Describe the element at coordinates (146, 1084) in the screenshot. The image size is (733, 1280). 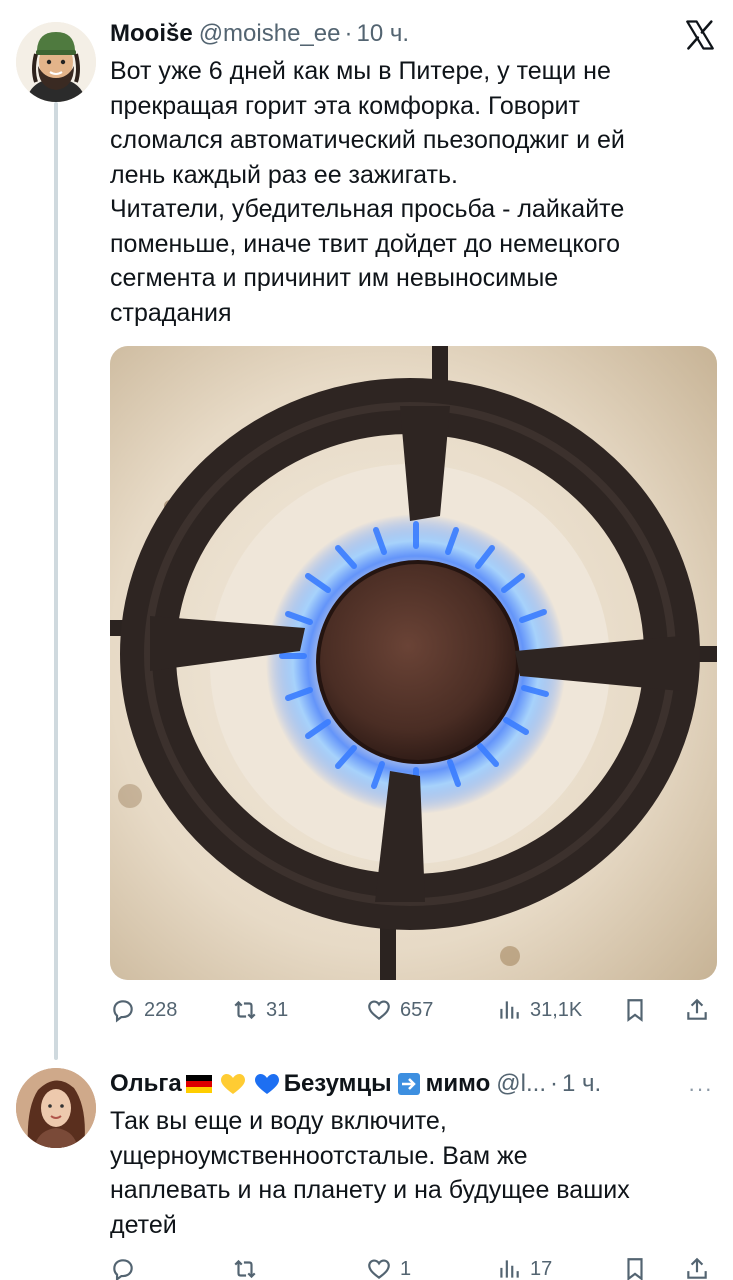
I see `reply-author-name-part1: Ольга` at that location.